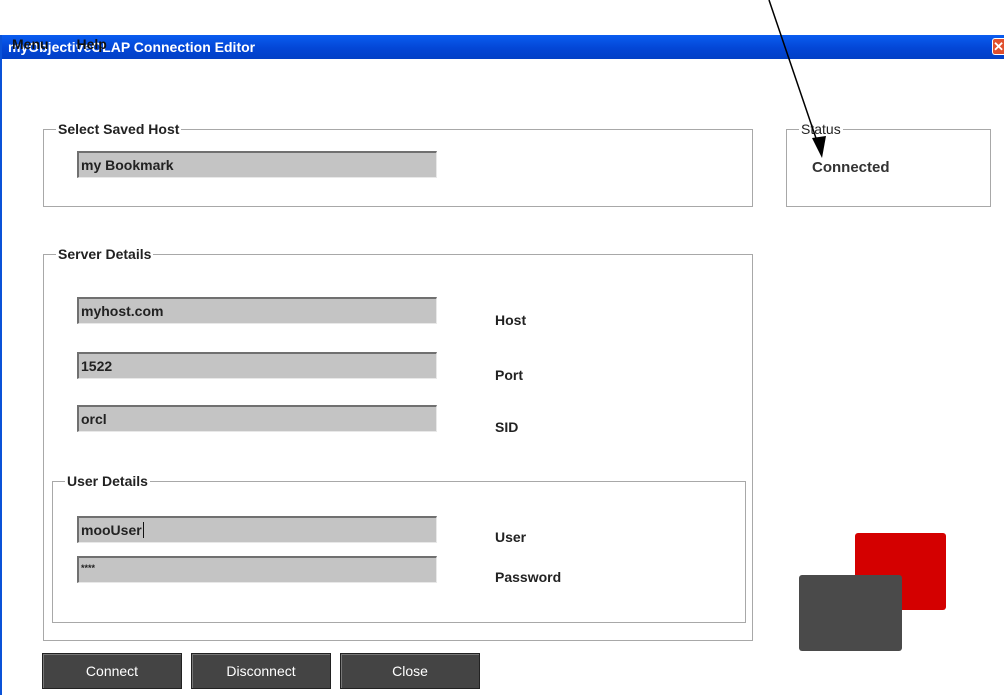 The width and height of the screenshot is (1004, 695). What do you see at coordinates (257, 164) in the screenshot?
I see `saved-host-select: my Bookmark` at bounding box center [257, 164].